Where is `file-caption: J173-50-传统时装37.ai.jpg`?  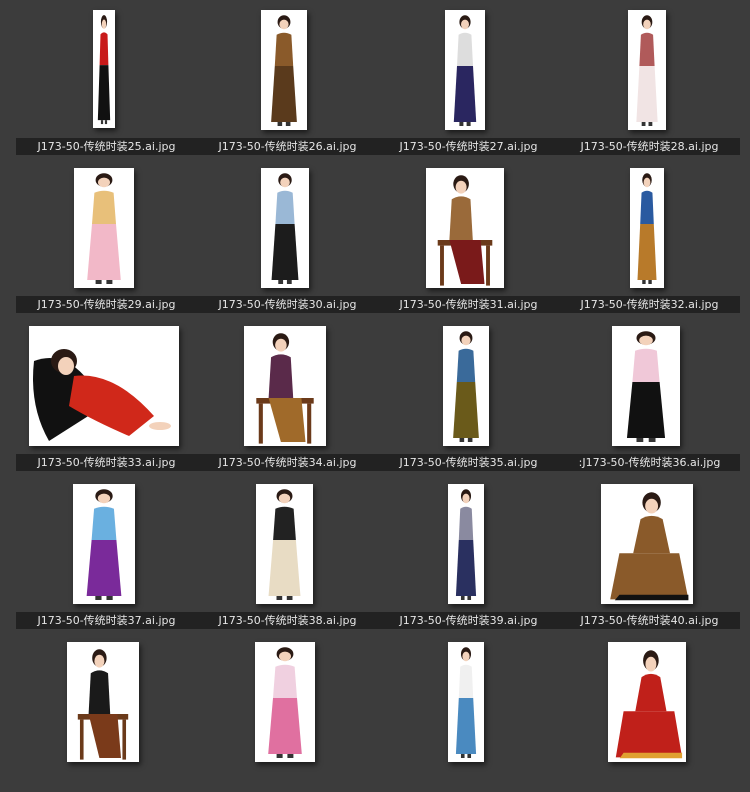
file-caption: J173-50-传统时装37.ai.jpg is located at coordinates (106, 620).